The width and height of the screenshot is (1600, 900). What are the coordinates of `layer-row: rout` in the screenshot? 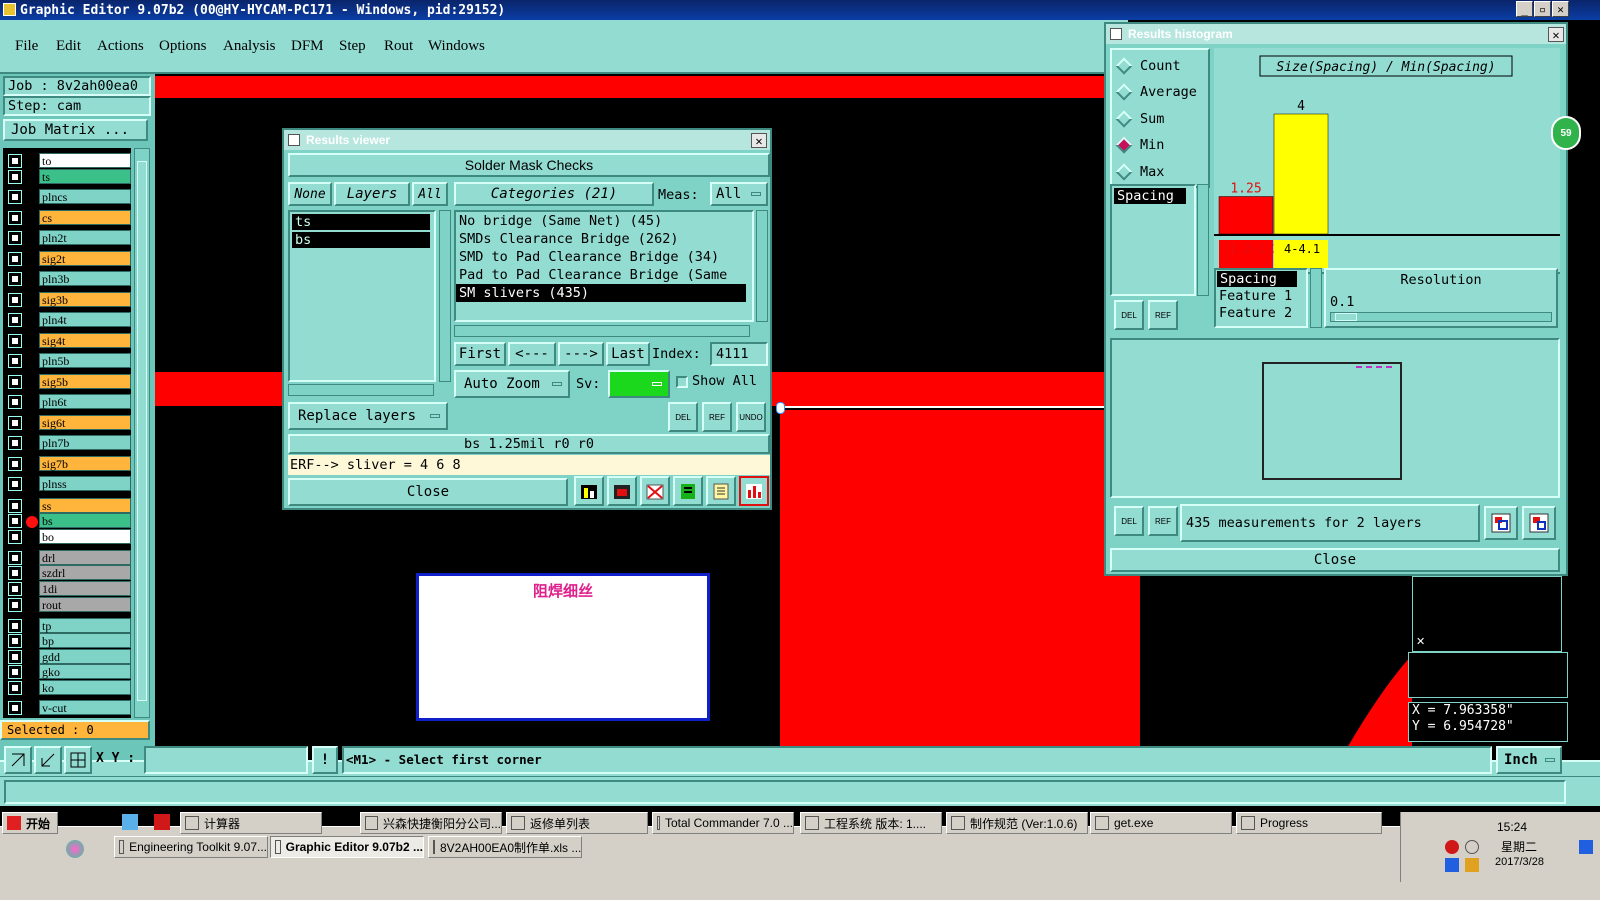 It's located at (69, 605).